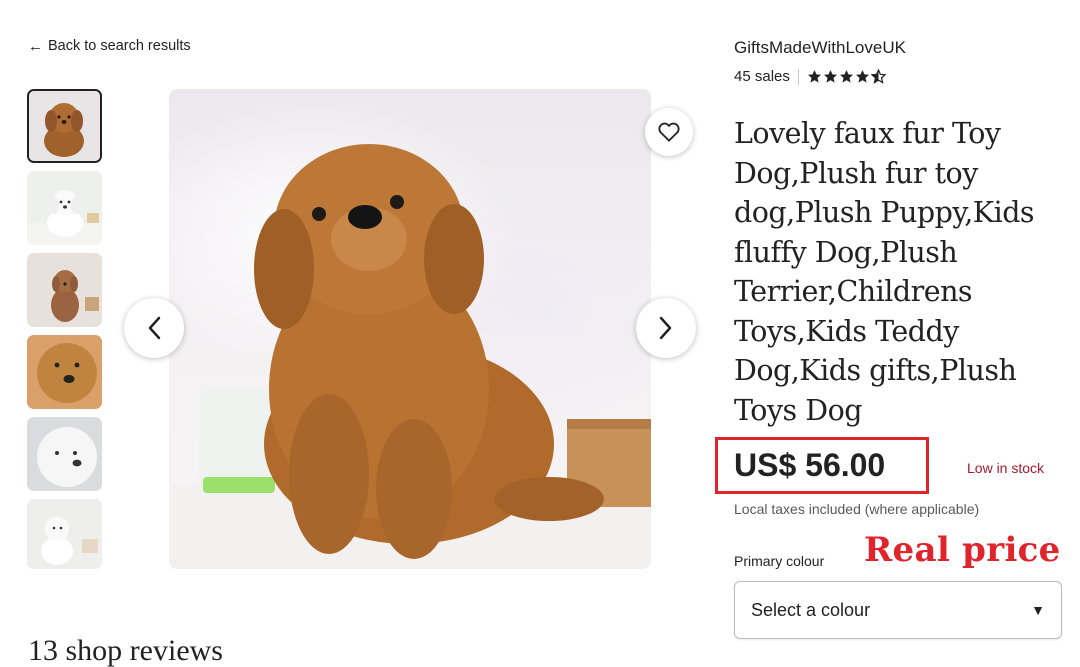 Image resolution: width=1080 pixels, height=667 pixels. Describe the element at coordinates (810, 465) in the screenshot. I see `product-price: US$ 56.00` at that location.